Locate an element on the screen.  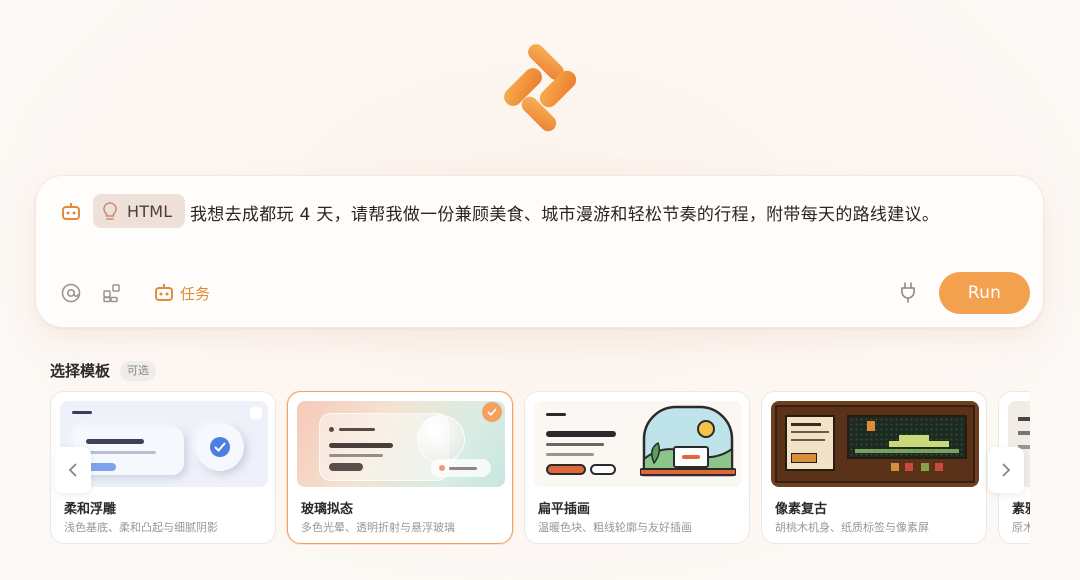
chevron-right-icon is located at coordinates (1006, 470).